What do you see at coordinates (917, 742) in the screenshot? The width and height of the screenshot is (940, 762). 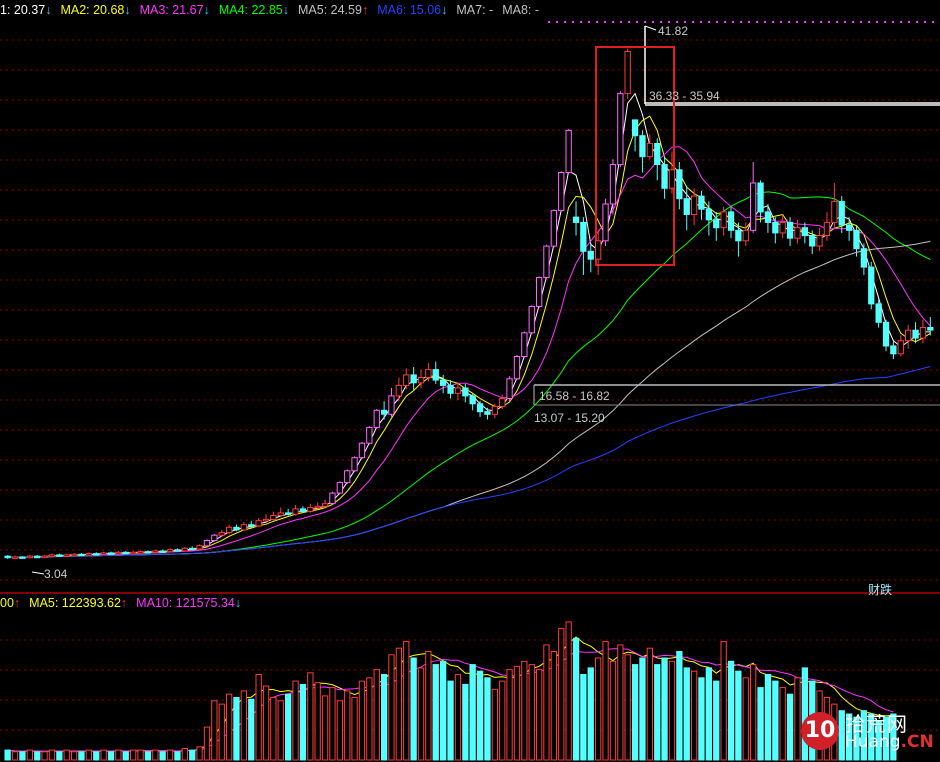 I see `logo-en-suffix: .CN` at bounding box center [917, 742].